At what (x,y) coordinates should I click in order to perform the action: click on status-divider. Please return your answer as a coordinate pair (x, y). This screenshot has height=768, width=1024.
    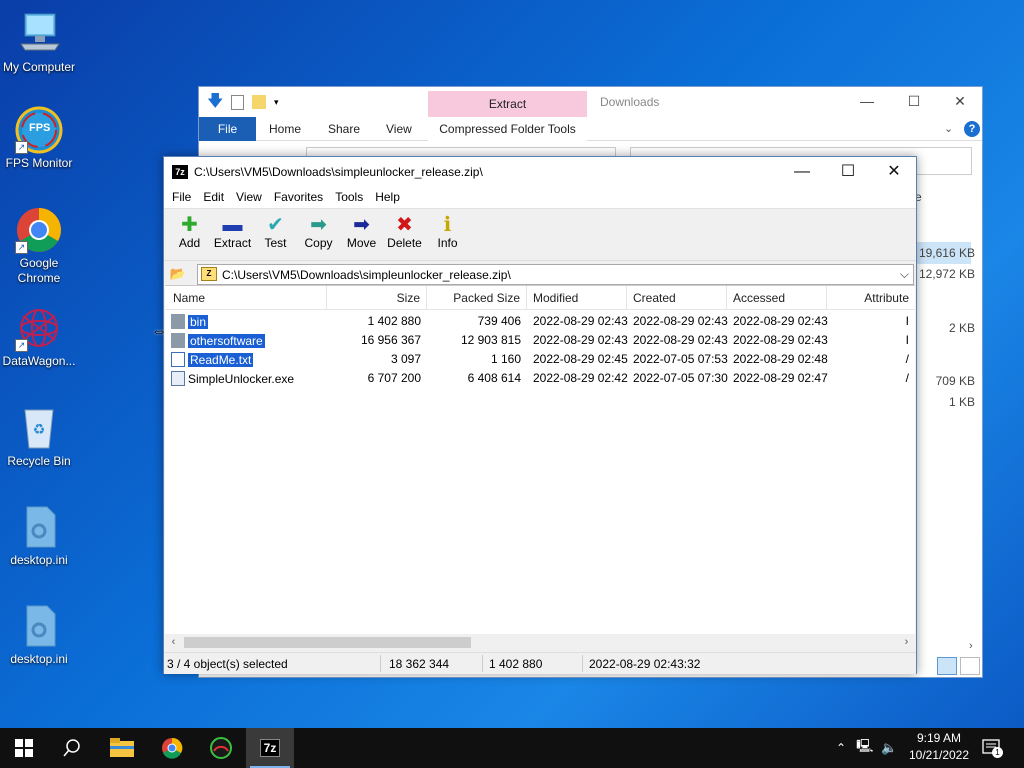
    Looking at the image, I should click on (380, 663).